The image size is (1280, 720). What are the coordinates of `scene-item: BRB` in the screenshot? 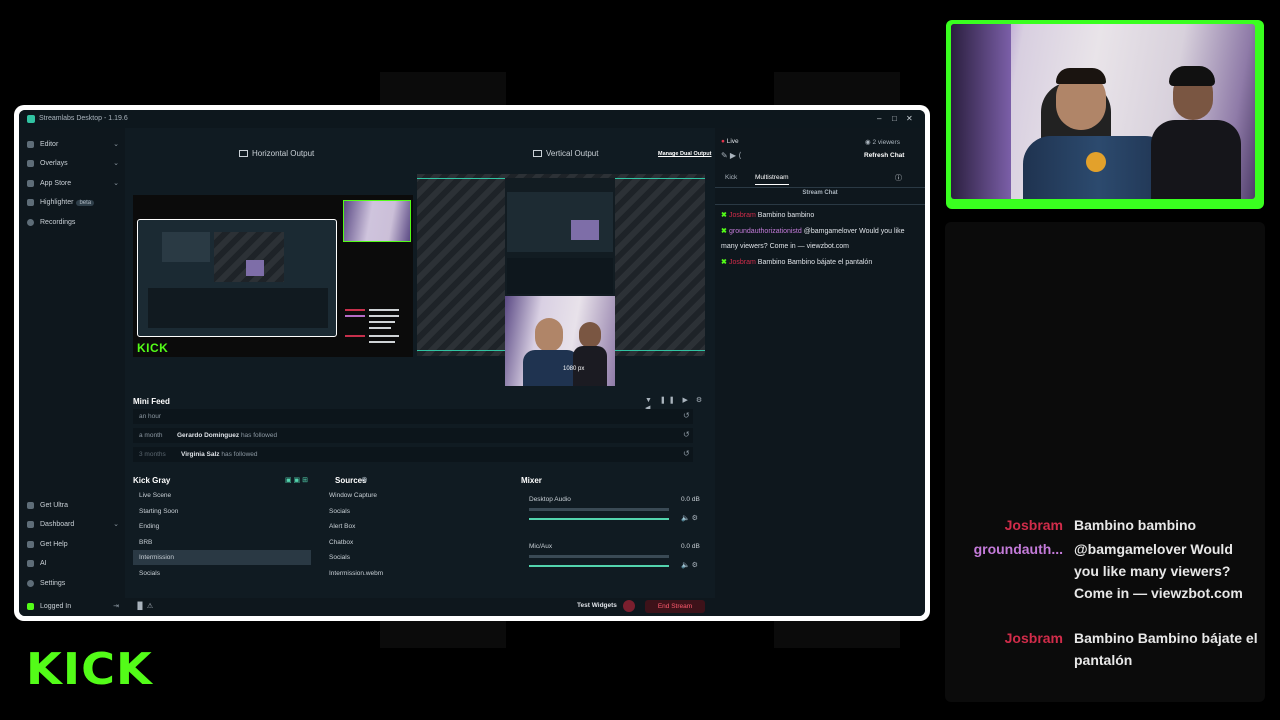 It's located at (222, 542).